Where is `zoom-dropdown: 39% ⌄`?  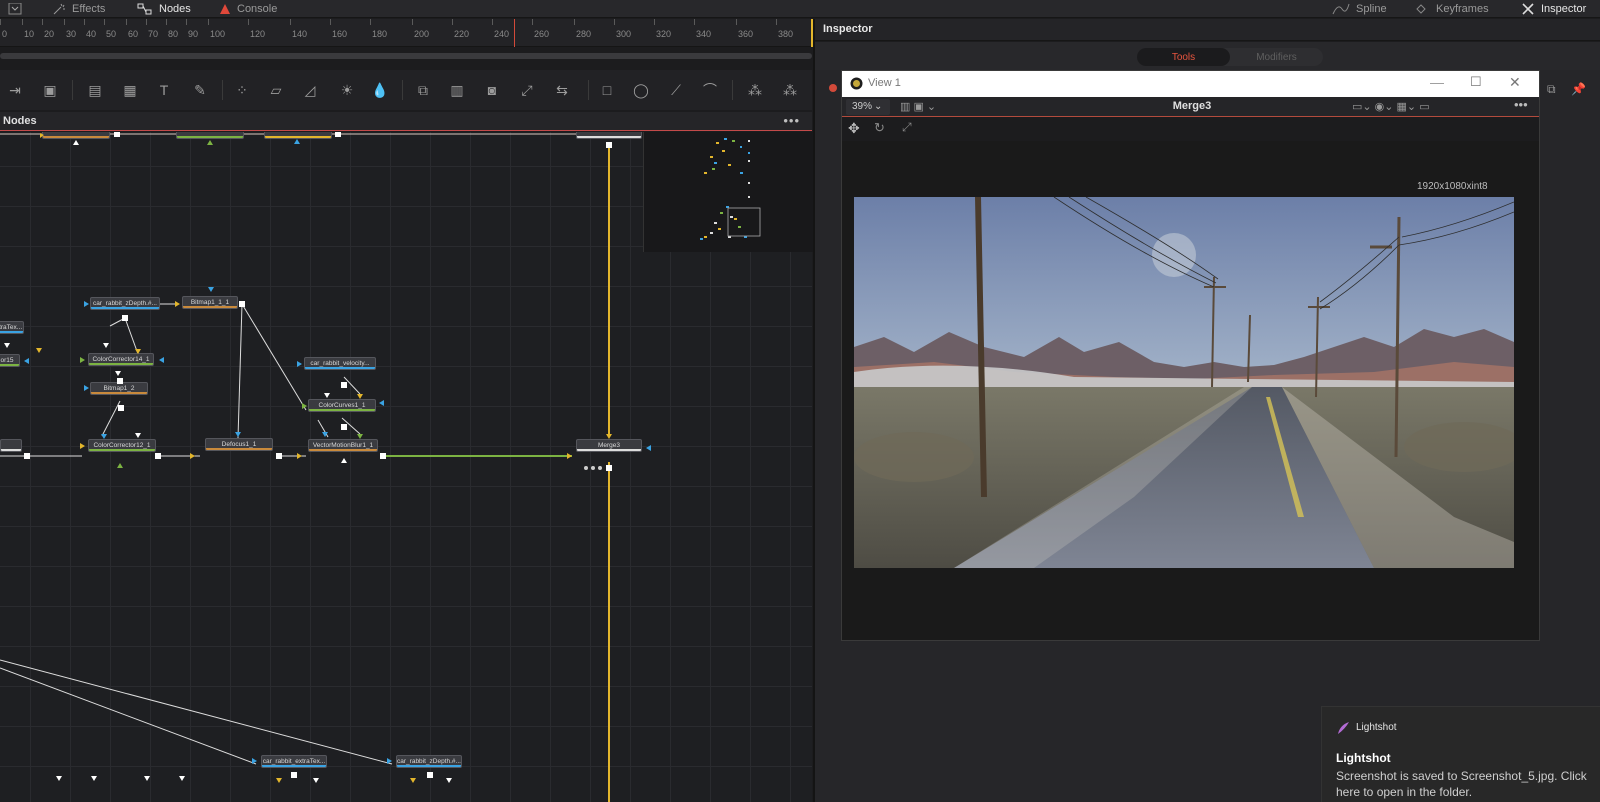
zoom-dropdown: 39% ⌄ is located at coordinates (868, 107).